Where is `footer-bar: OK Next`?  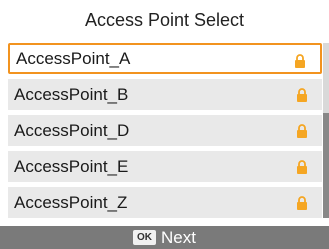 footer-bar: OK Next is located at coordinates (164, 237).